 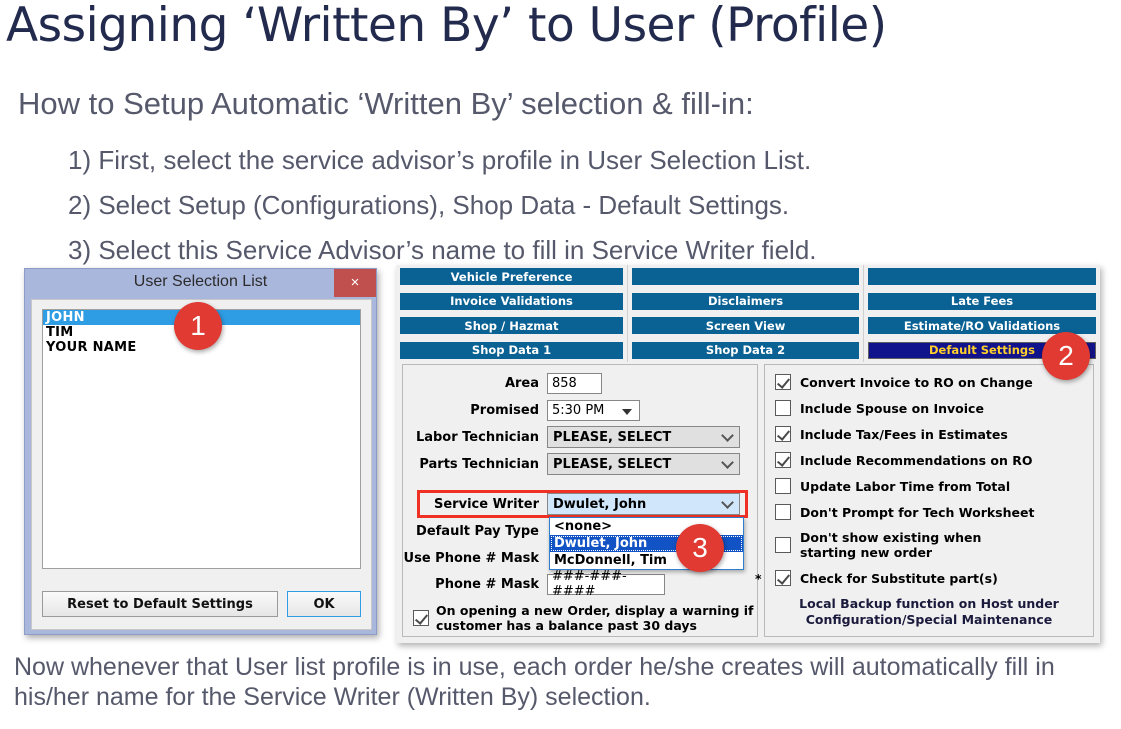 I want to click on row-labor-technician: Labor Technician PLEASE, SELECT, so click(x=580, y=437).